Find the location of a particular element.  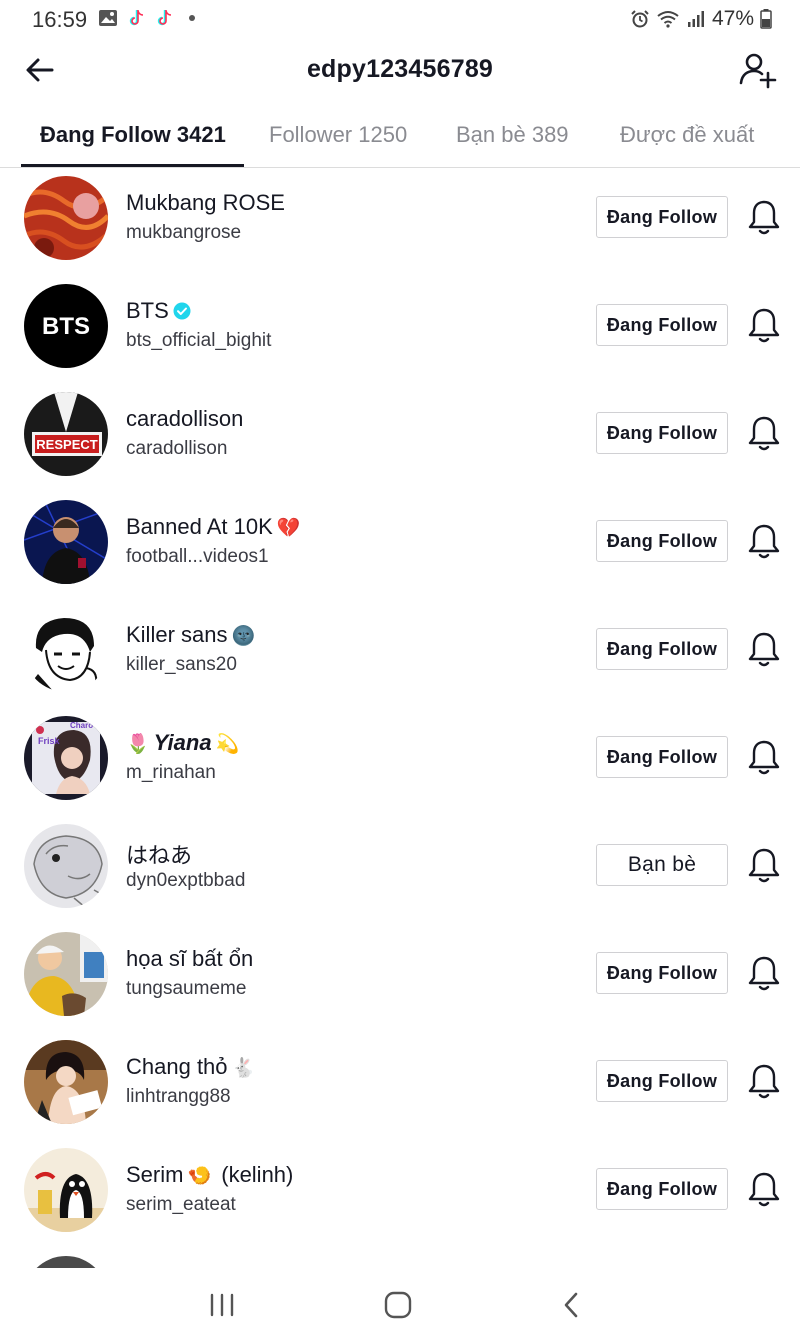

tab-suggested: Được đề xuất is located at coordinates (687, 135).